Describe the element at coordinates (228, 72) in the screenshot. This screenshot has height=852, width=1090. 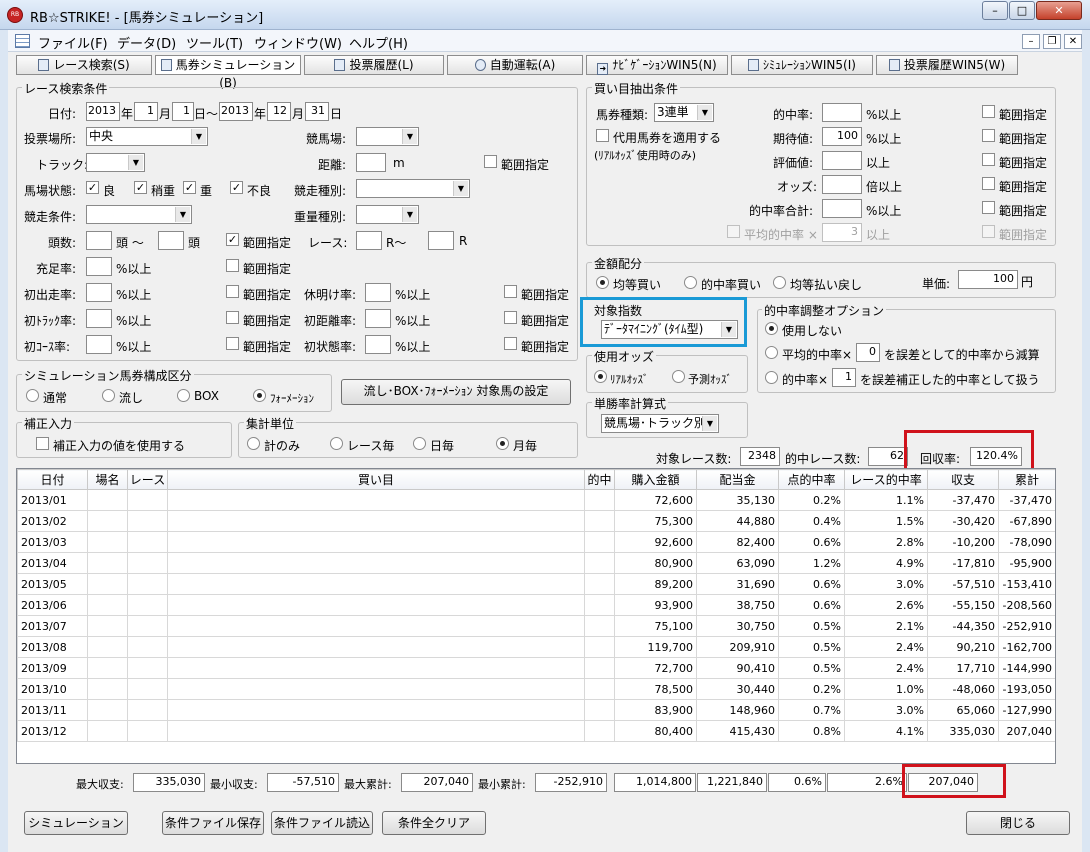
I see `tab-ticket-simulation: 馬券シミュレーション(B)` at that location.